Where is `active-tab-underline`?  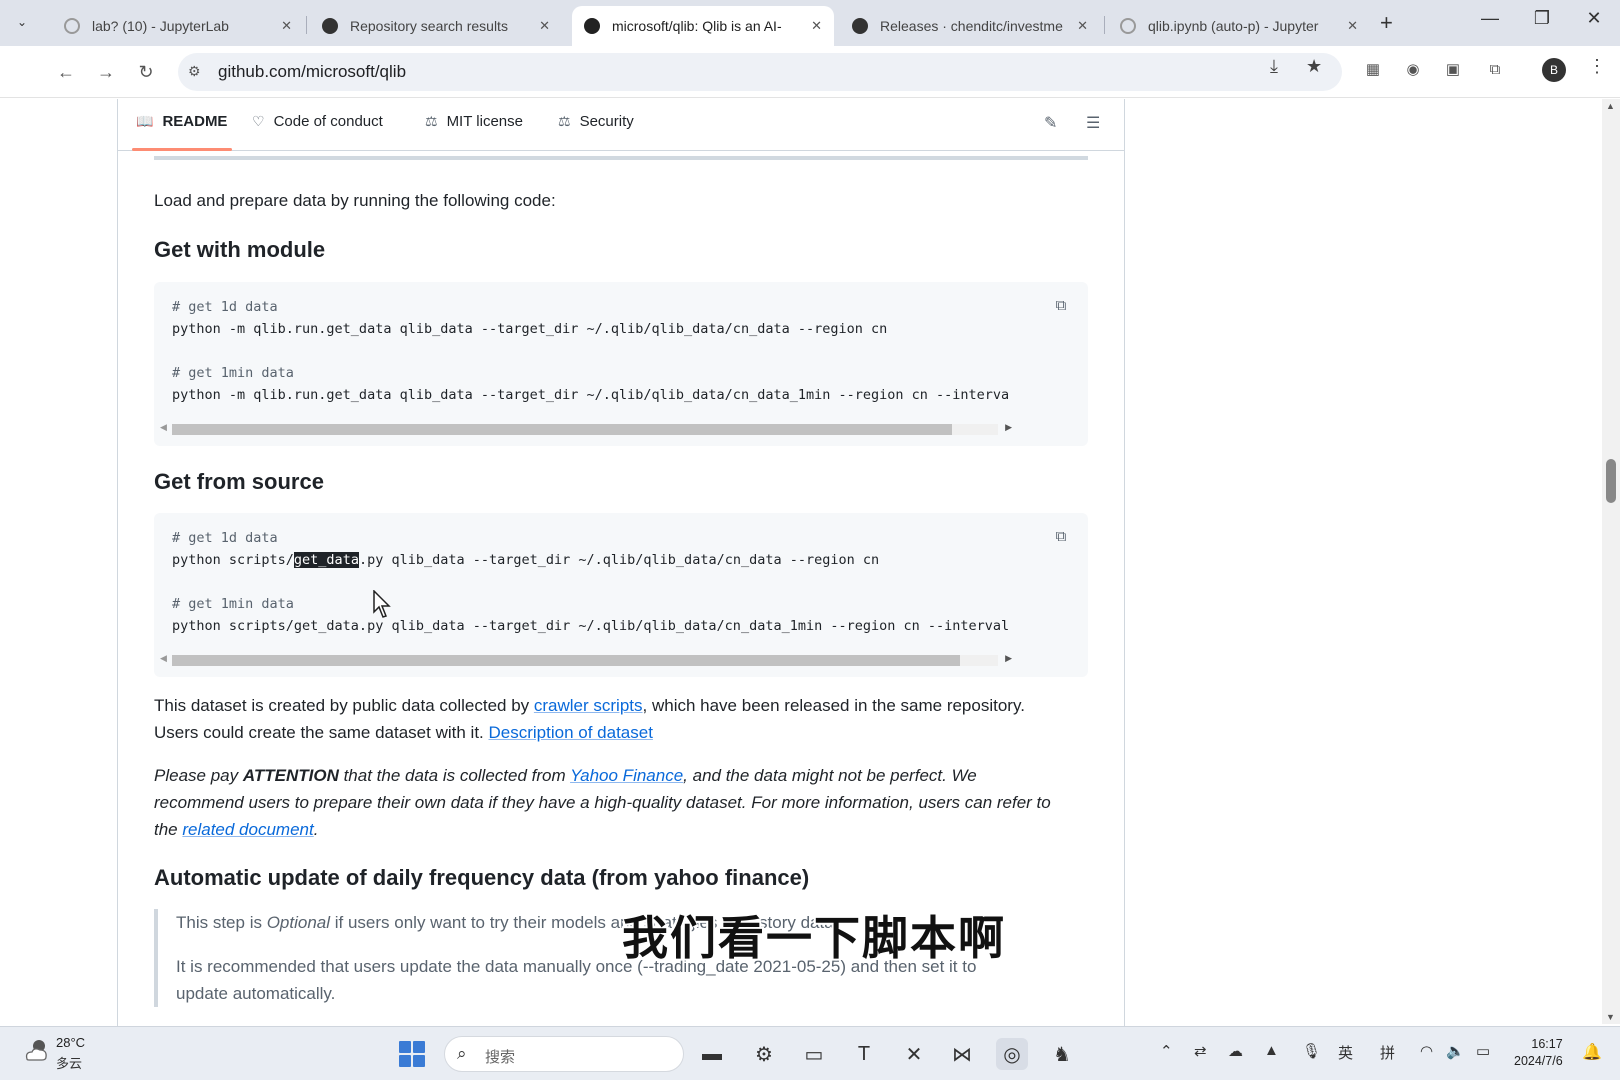 active-tab-underline is located at coordinates (182, 149).